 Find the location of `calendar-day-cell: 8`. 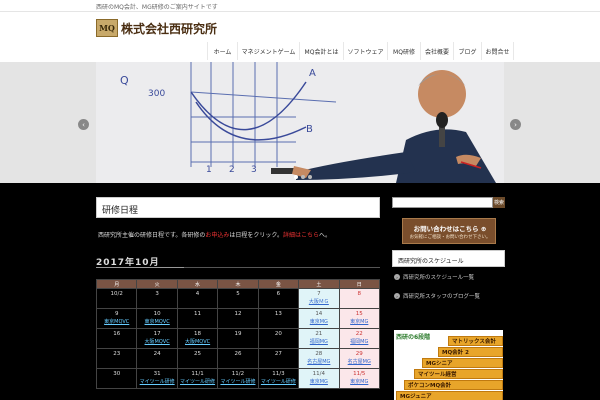

calendar-day-cell: 8 is located at coordinates (359, 298).